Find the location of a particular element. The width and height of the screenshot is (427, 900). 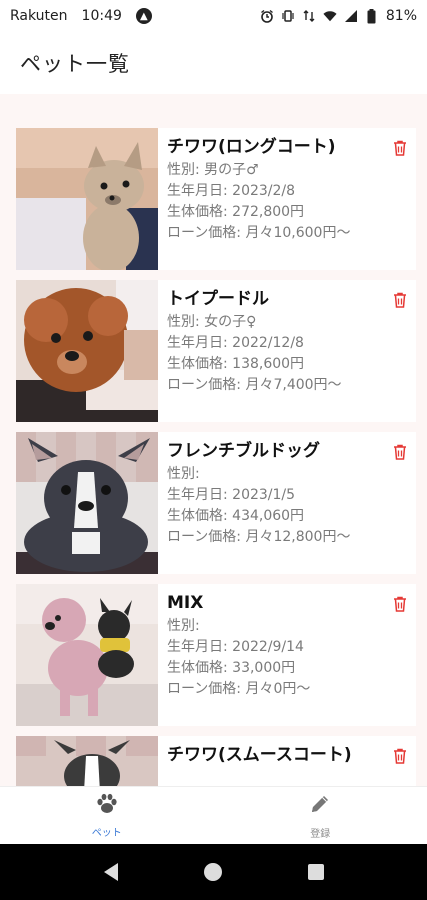

pet-price: 生体価格: 33,000円 is located at coordinates (231, 668).